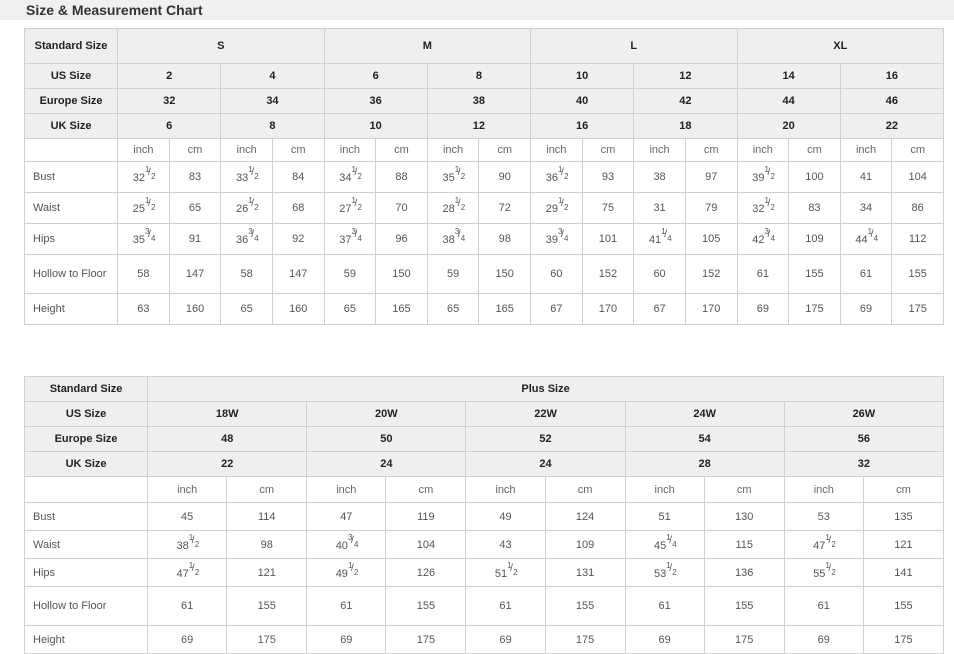  What do you see at coordinates (453, 208) in the screenshot?
I see `measurement-value: 28 1/2` at bounding box center [453, 208].